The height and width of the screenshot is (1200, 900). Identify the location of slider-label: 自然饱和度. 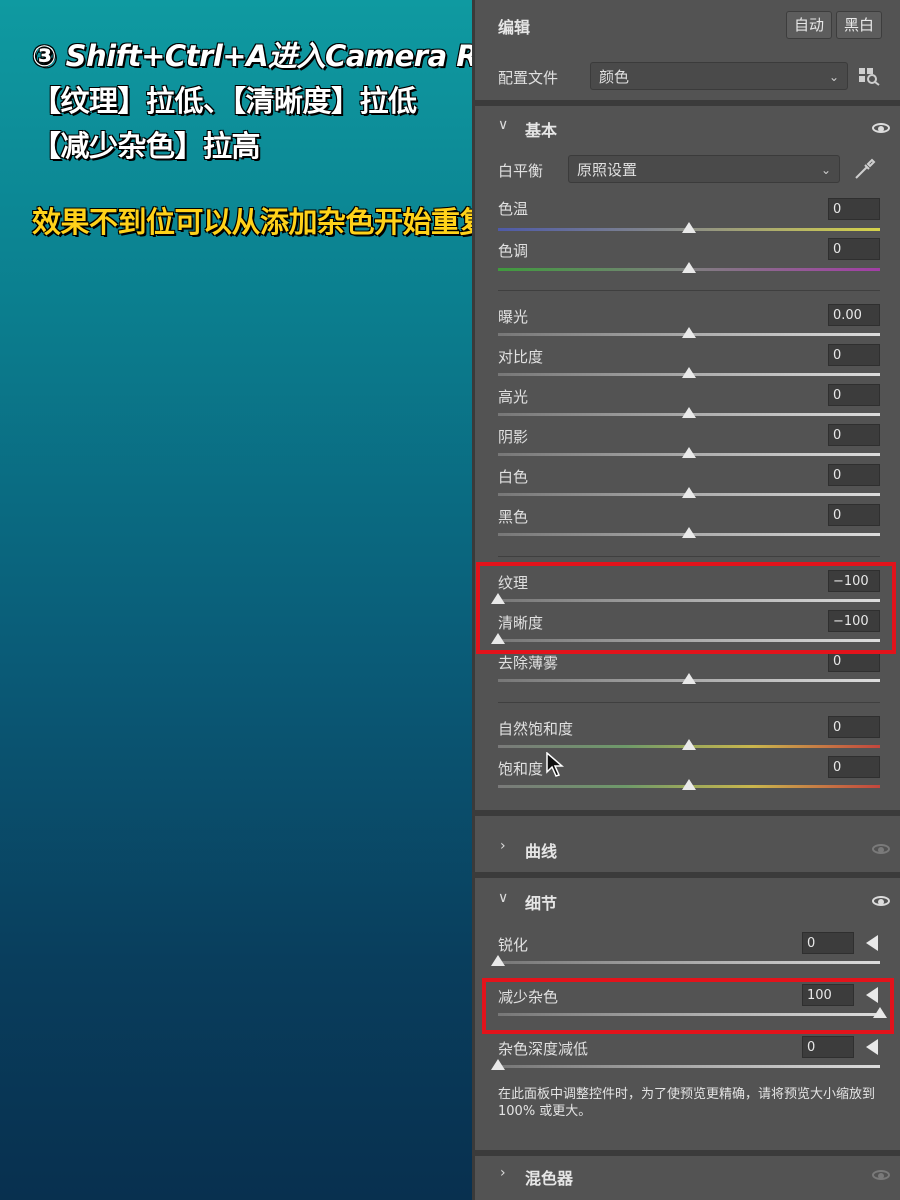
(536, 729).